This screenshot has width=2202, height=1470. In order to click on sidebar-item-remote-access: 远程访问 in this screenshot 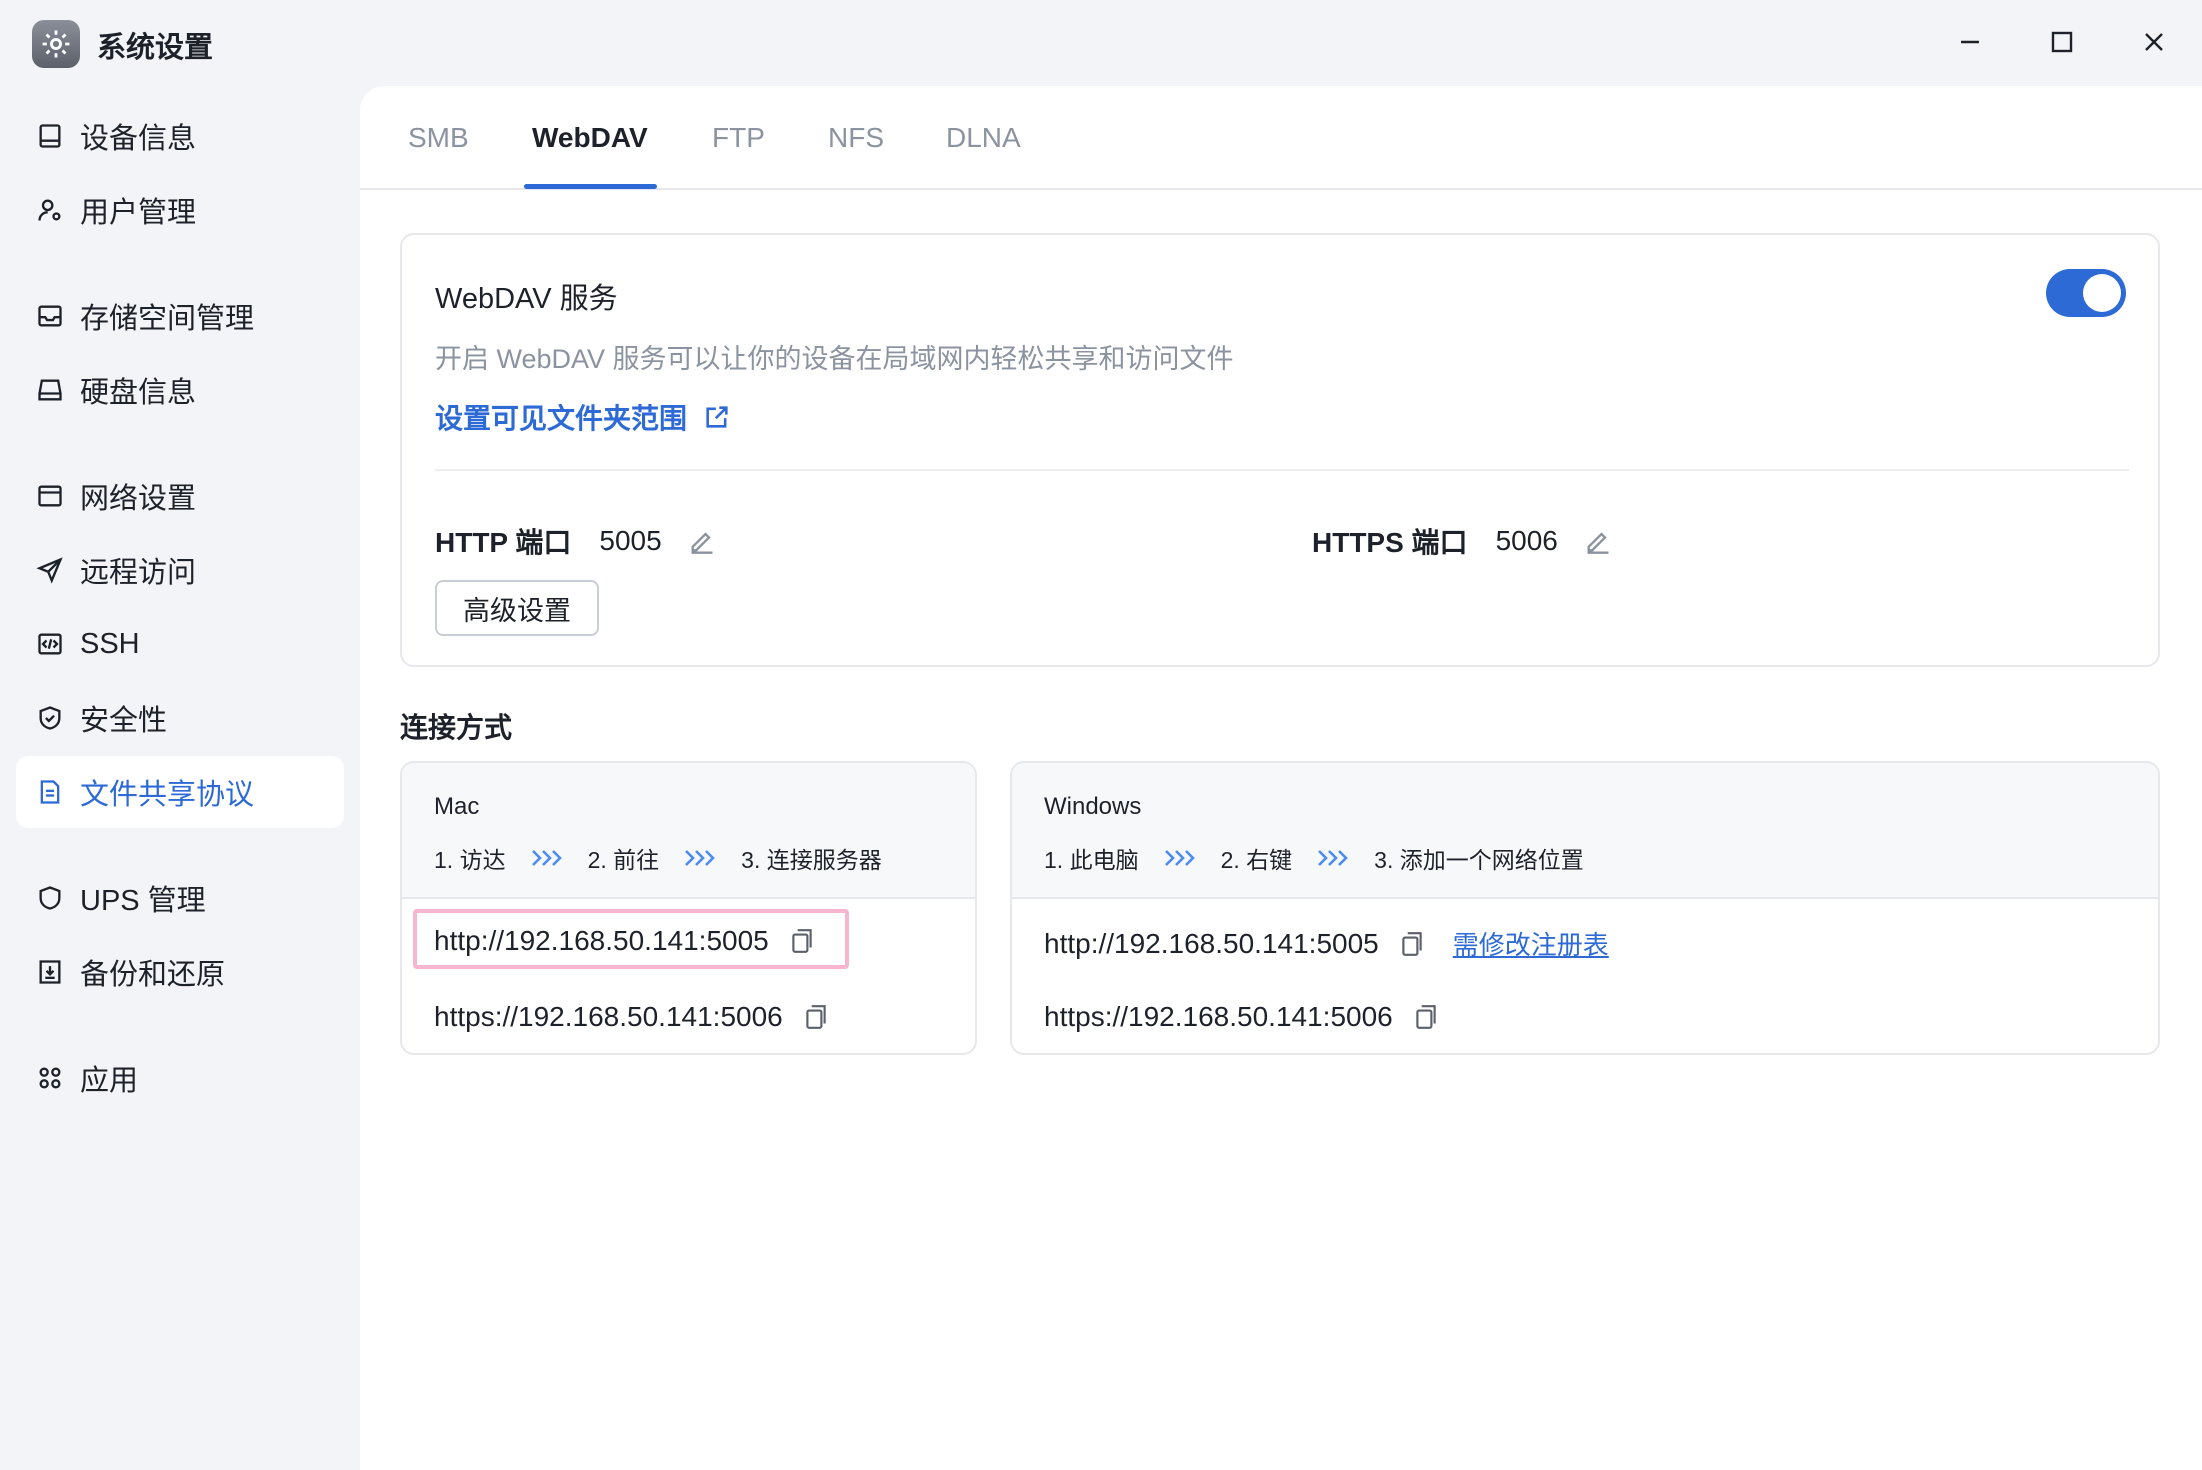, I will do `click(180, 570)`.